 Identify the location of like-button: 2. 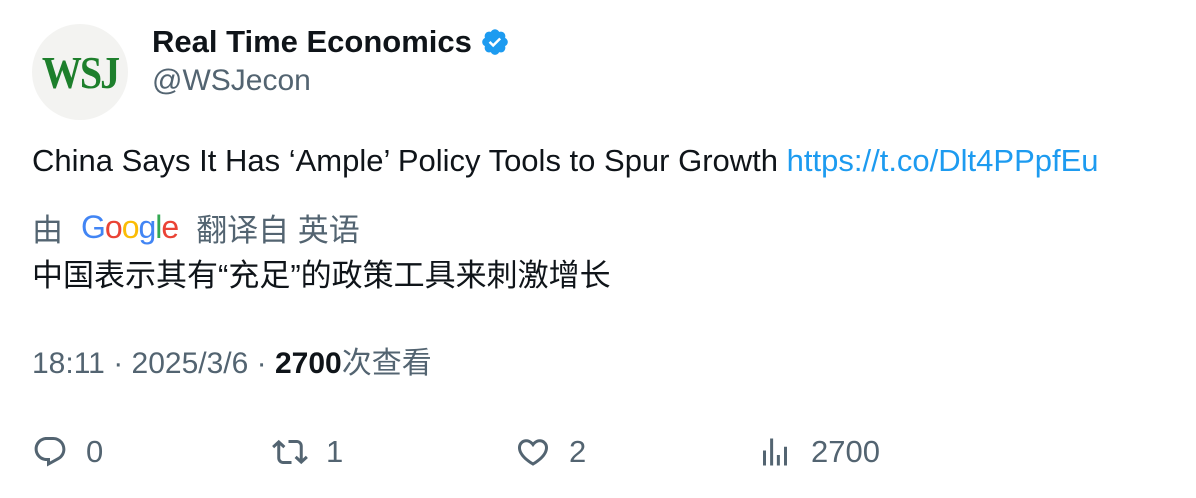
(550, 452).